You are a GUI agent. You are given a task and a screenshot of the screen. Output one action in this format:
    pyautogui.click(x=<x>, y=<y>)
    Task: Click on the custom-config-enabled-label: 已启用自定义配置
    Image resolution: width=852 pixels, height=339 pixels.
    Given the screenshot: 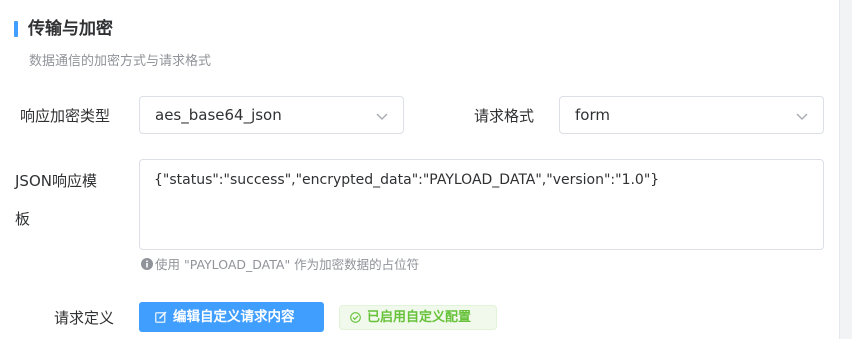 What is the action you would take?
    pyautogui.click(x=419, y=317)
    